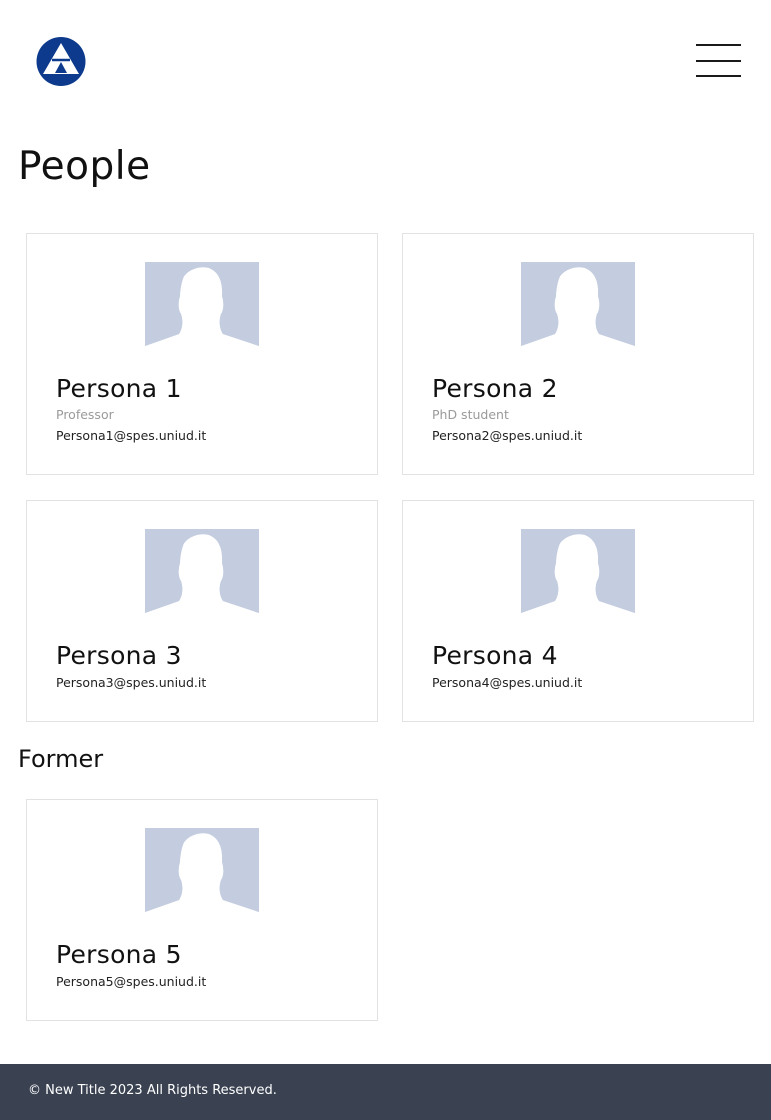 Image resolution: width=771 pixels, height=1120 pixels. What do you see at coordinates (470, 414) in the screenshot?
I see `person-role: PhD student` at bounding box center [470, 414].